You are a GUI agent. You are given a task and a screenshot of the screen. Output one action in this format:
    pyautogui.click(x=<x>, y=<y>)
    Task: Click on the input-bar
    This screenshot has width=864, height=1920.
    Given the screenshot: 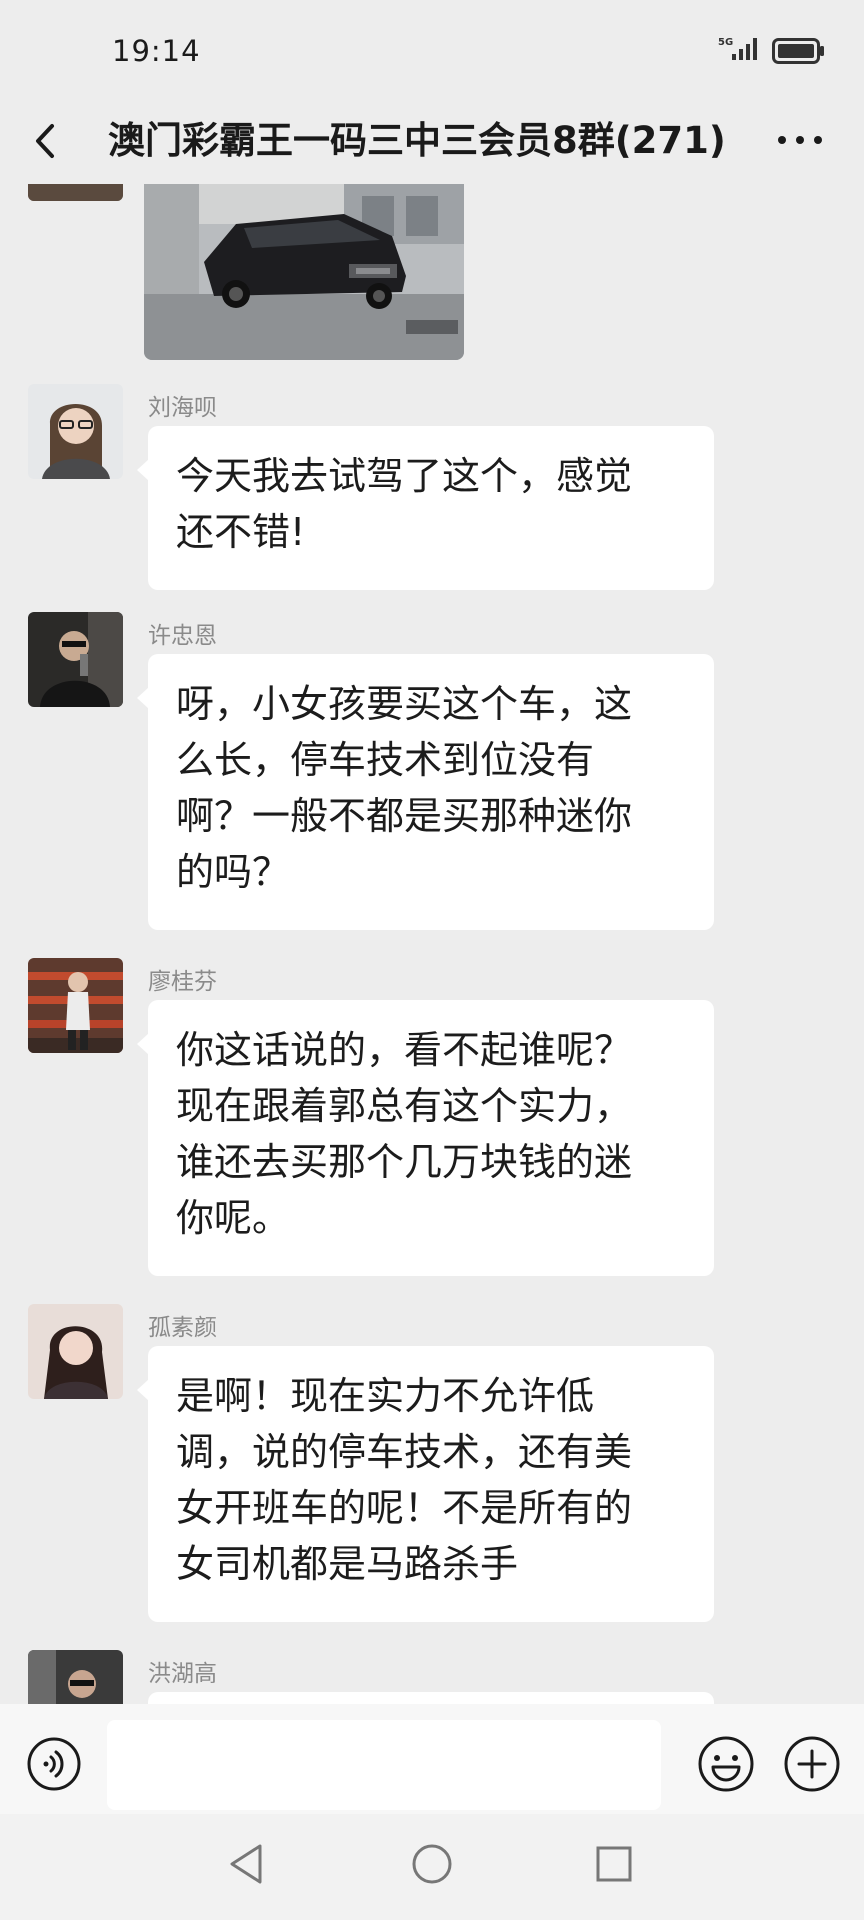 What is the action you would take?
    pyautogui.click(x=432, y=1759)
    